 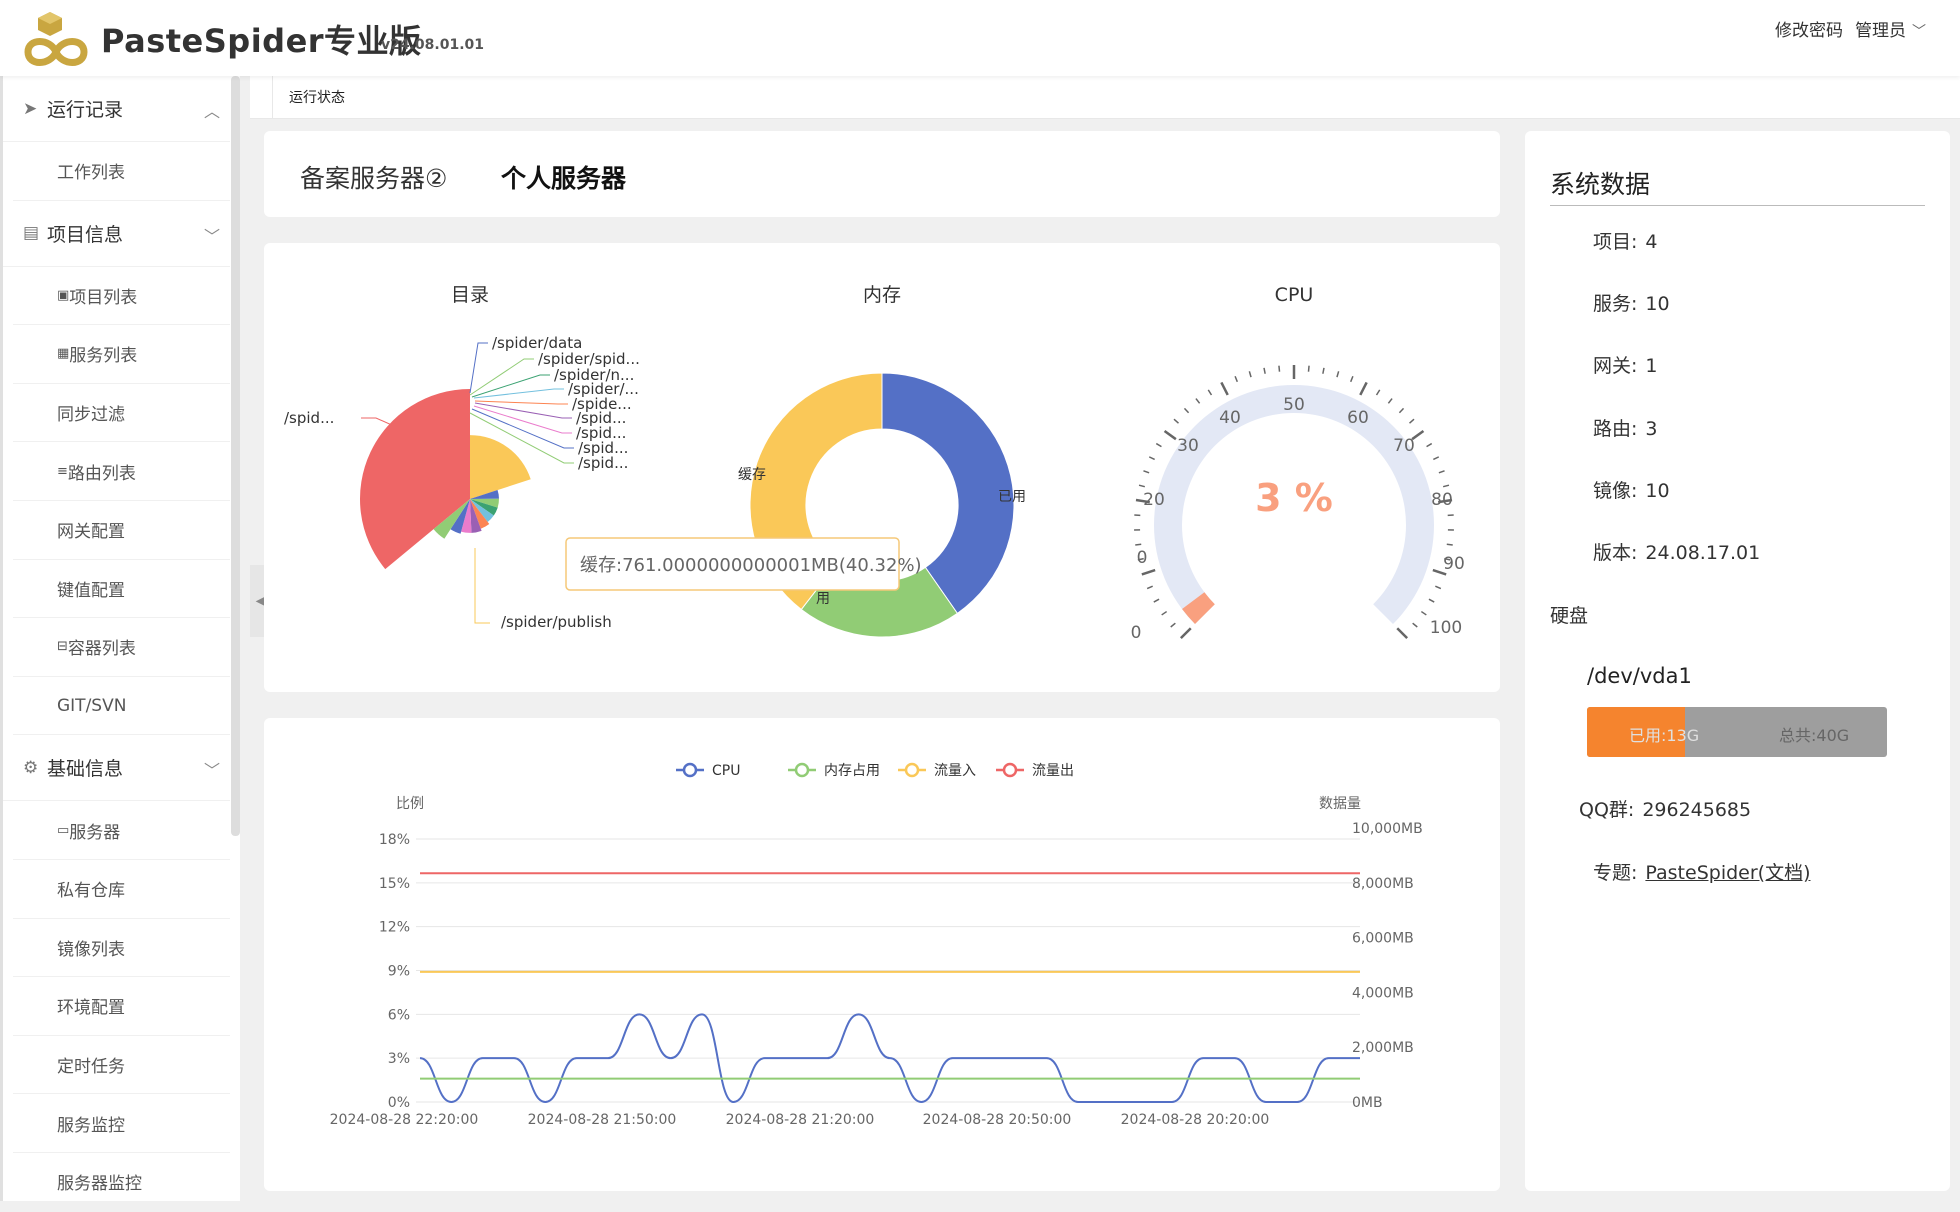 I want to click on y-right-tick: 8,000MB, so click(x=1383, y=884).